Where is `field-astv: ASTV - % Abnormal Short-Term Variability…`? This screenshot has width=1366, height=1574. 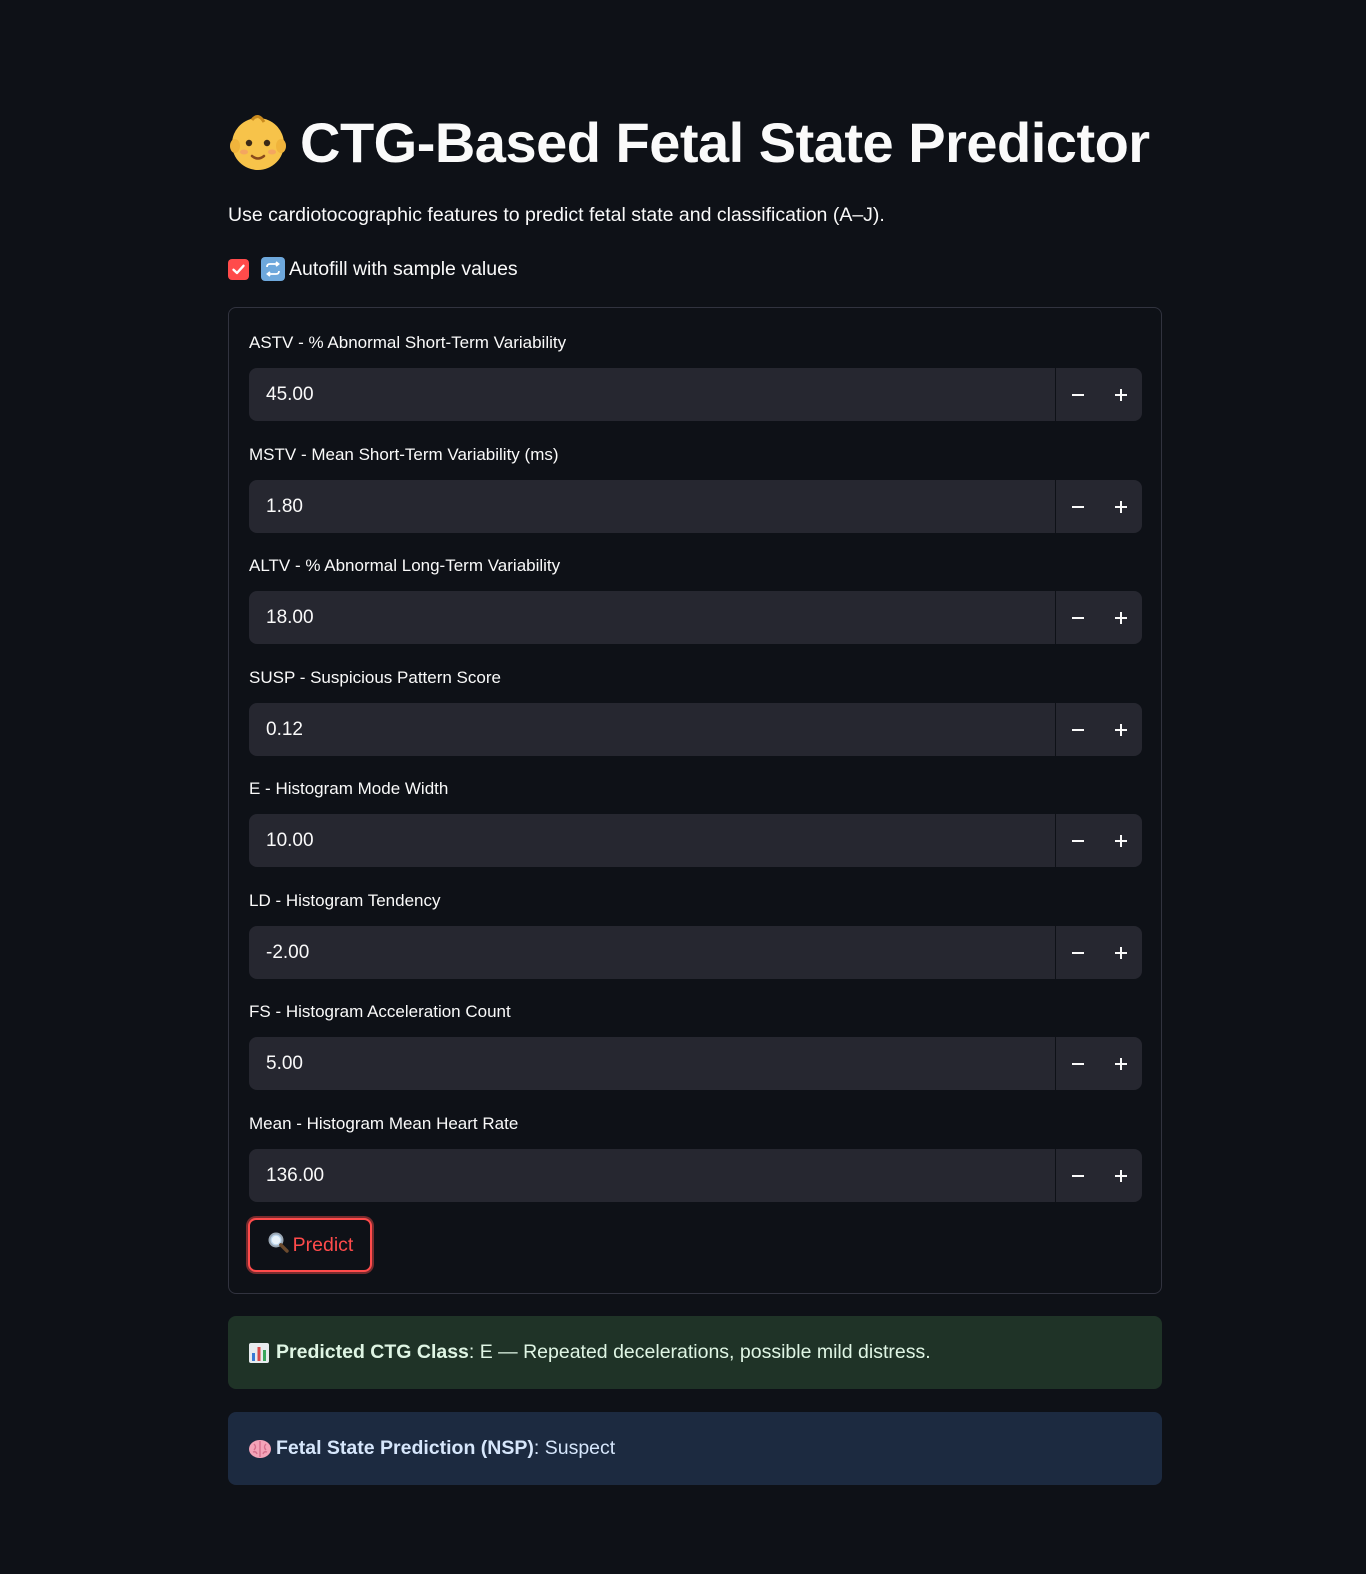
field-astv: ASTV - % Abnormal Short-Term Variability… is located at coordinates (695, 376).